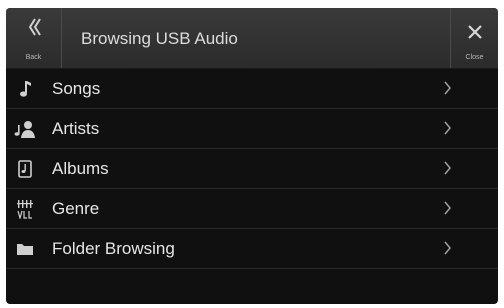 The width and height of the screenshot is (504, 308). Describe the element at coordinates (252, 89) in the screenshot. I see `menu-item-songs: Songs` at that location.